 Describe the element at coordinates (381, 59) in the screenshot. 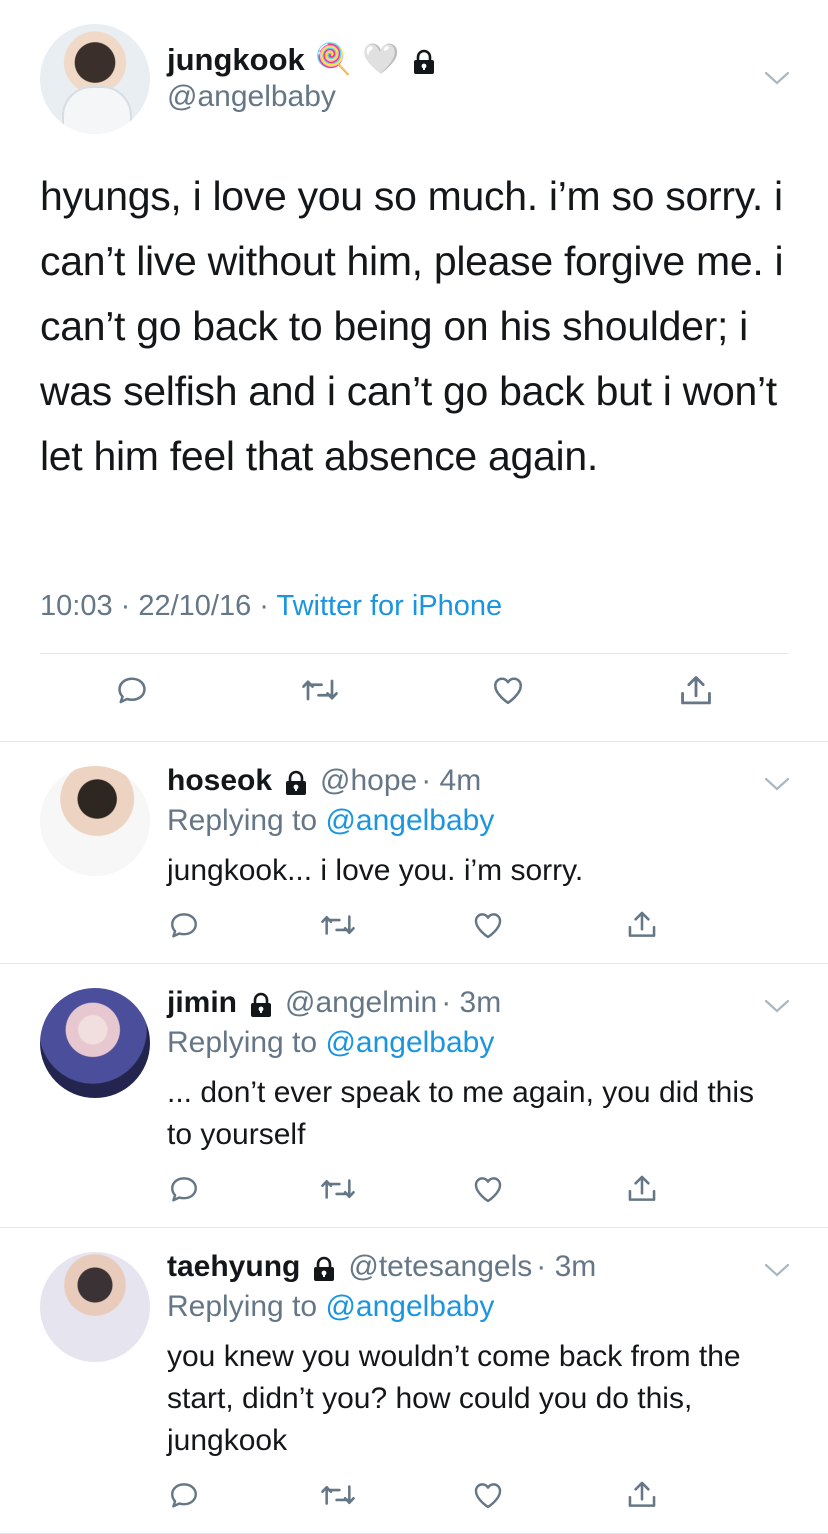

I see `white-heart-emoji: 🤍` at that location.